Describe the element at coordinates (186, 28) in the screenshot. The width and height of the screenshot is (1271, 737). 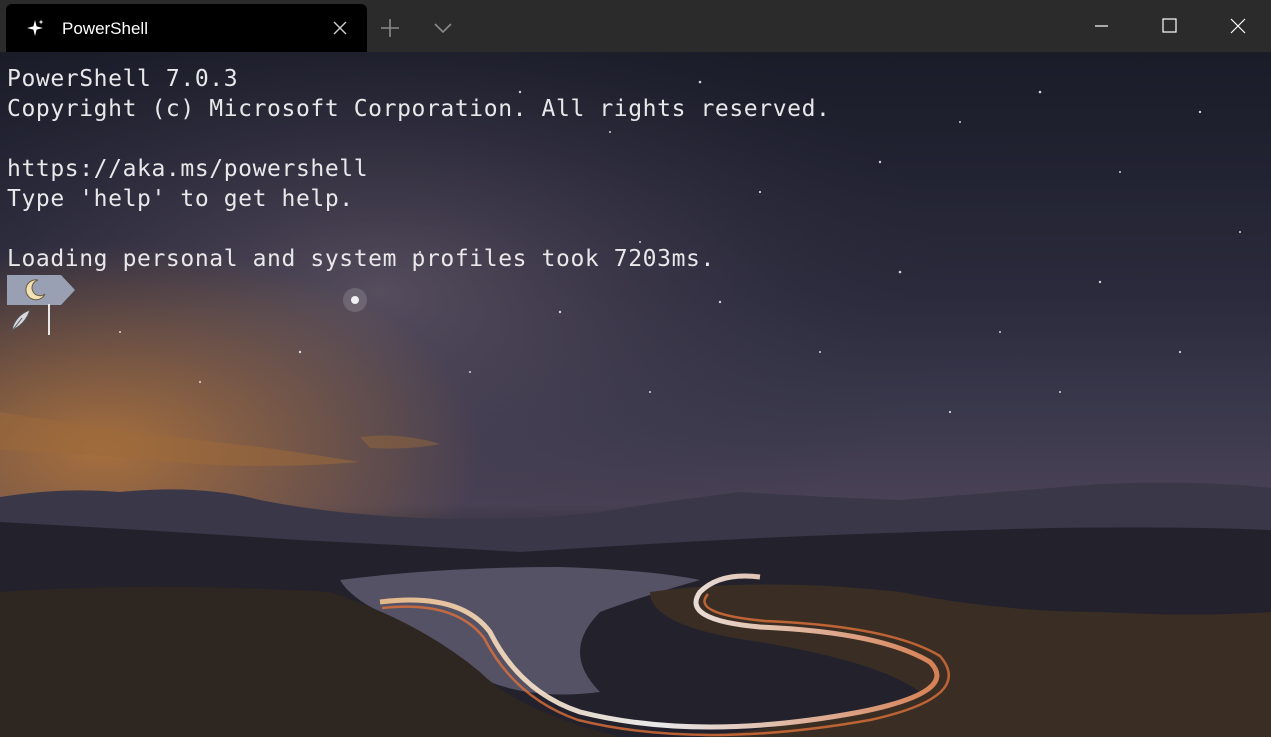
I see `tab-powershell: PowerShell` at that location.